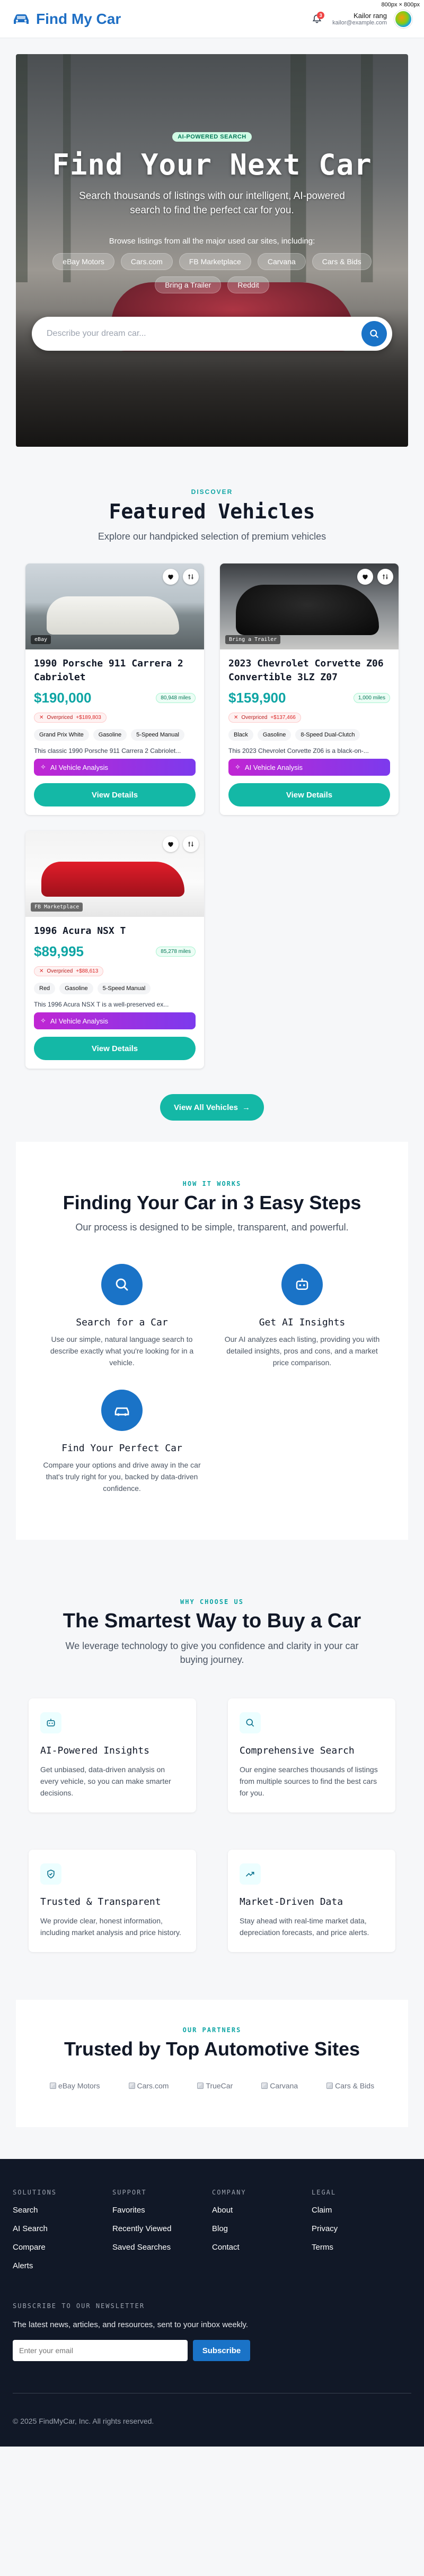 The width and height of the screenshot is (424, 2576). What do you see at coordinates (63, 2247) in the screenshot?
I see `footer-link-compare: Compare` at bounding box center [63, 2247].